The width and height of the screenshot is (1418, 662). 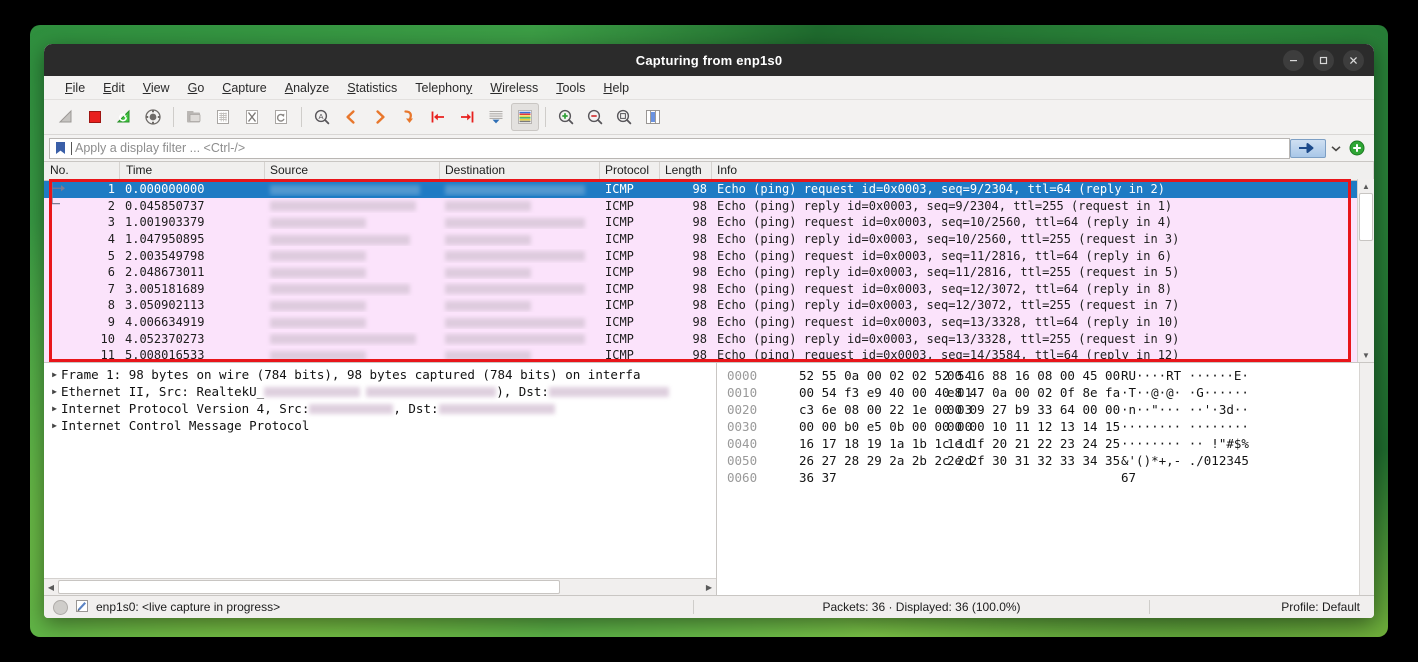 What do you see at coordinates (124, 117) in the screenshot?
I see `restart-capture-icon` at bounding box center [124, 117].